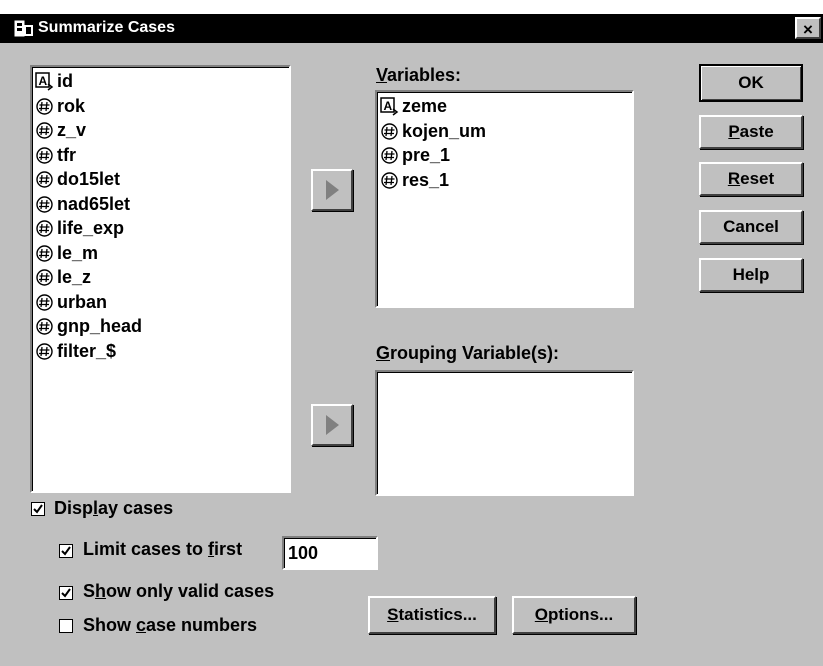 The width and height of the screenshot is (823, 666). I want to click on limit-cases-label: Limit cases to first, so click(163, 549).